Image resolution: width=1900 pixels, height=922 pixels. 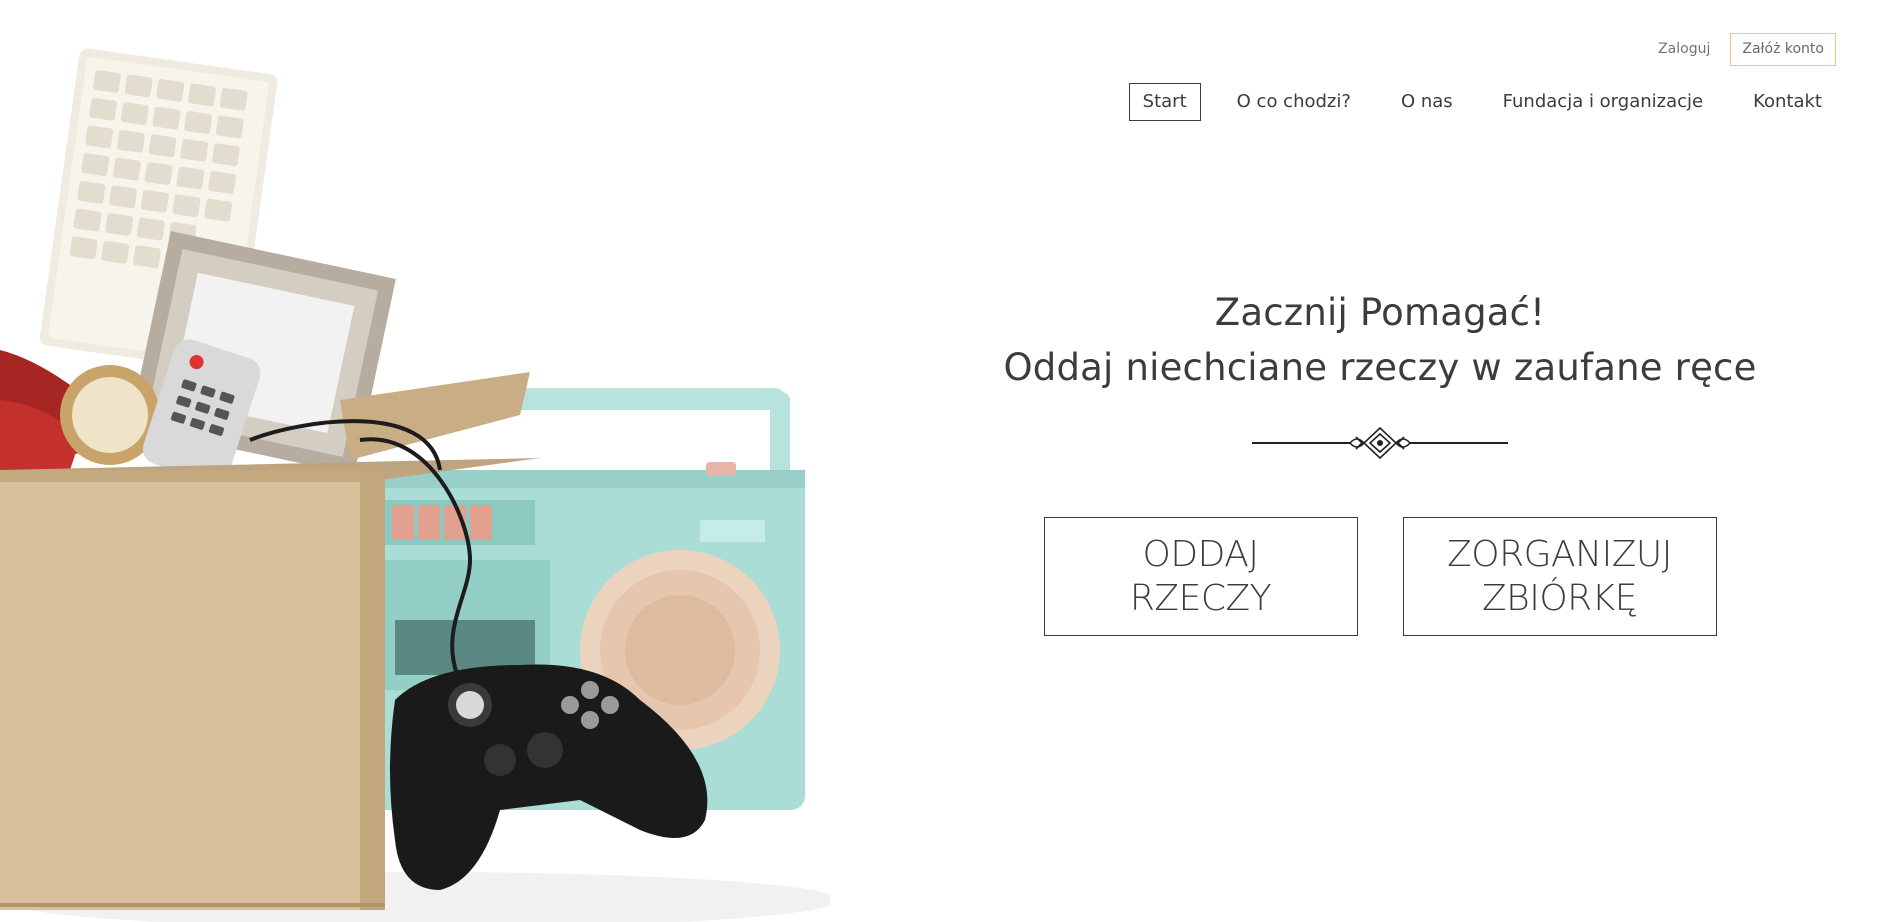 What do you see at coordinates (1380, 312) in the screenshot?
I see `hero-title-line-1: Zacznij Pomagać!` at bounding box center [1380, 312].